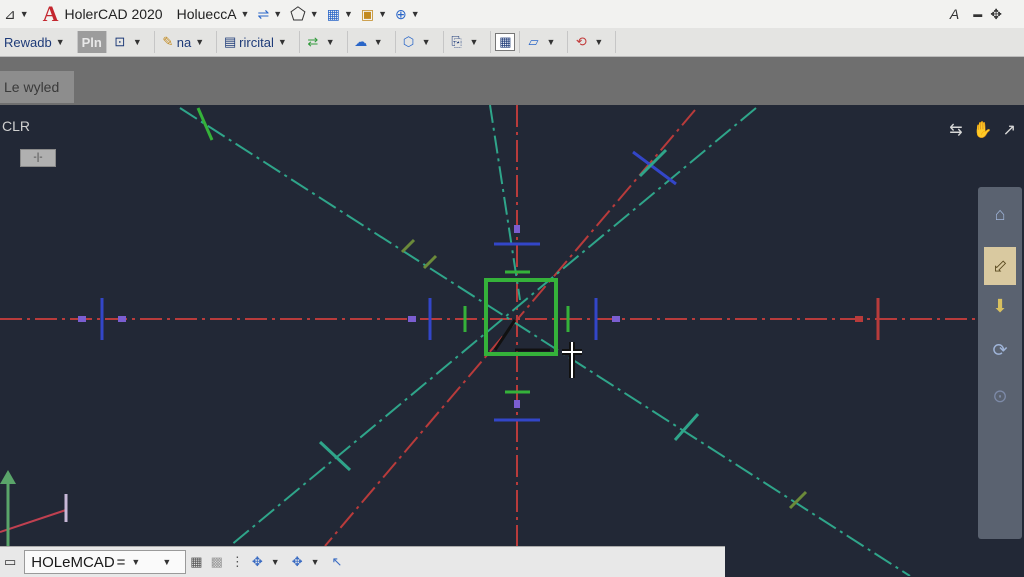  What do you see at coordinates (324, 42) in the screenshot?
I see `ribbon-button-move: ⇄ ▼` at bounding box center [324, 42].